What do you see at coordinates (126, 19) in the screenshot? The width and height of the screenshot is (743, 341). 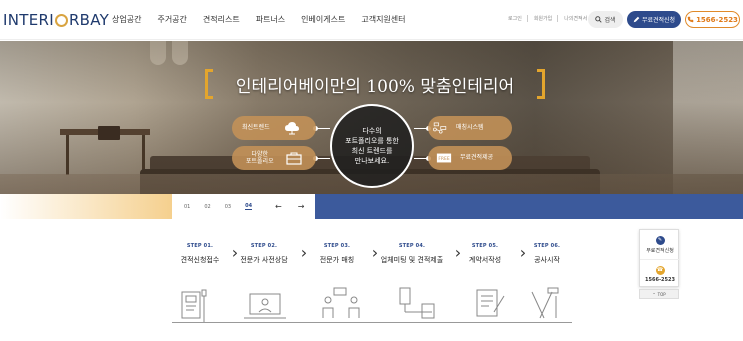 I see `nav-item-commercial: 상업공간` at bounding box center [126, 19].